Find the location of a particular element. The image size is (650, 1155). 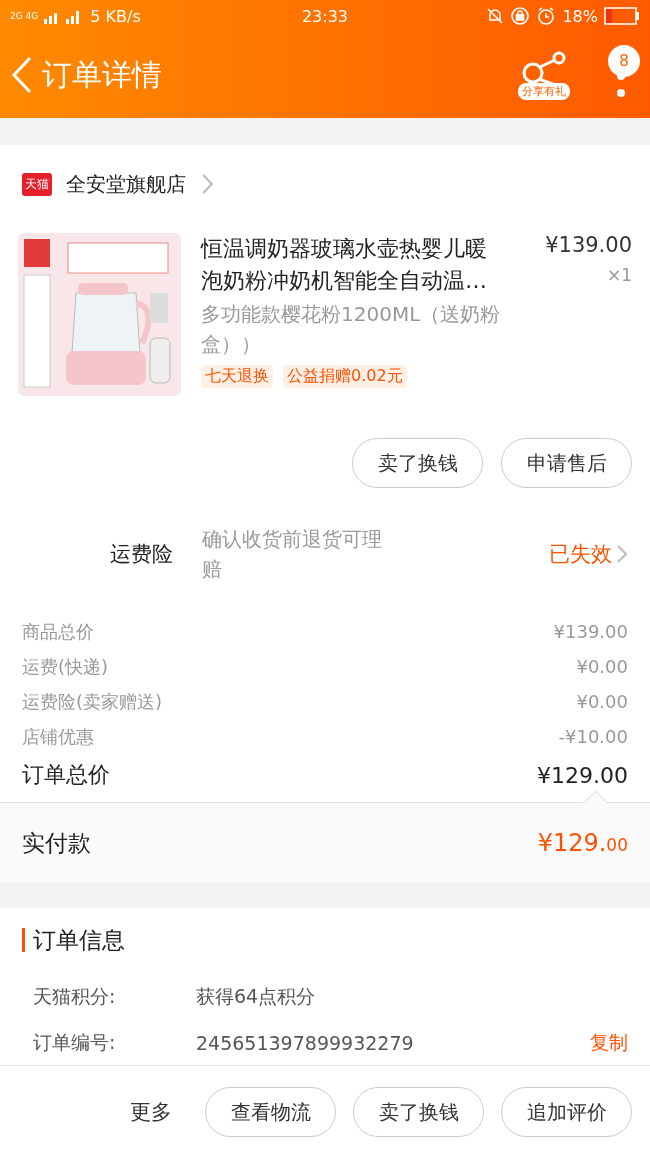

price-label: 运费险(卖家赠送) is located at coordinates (92, 701).